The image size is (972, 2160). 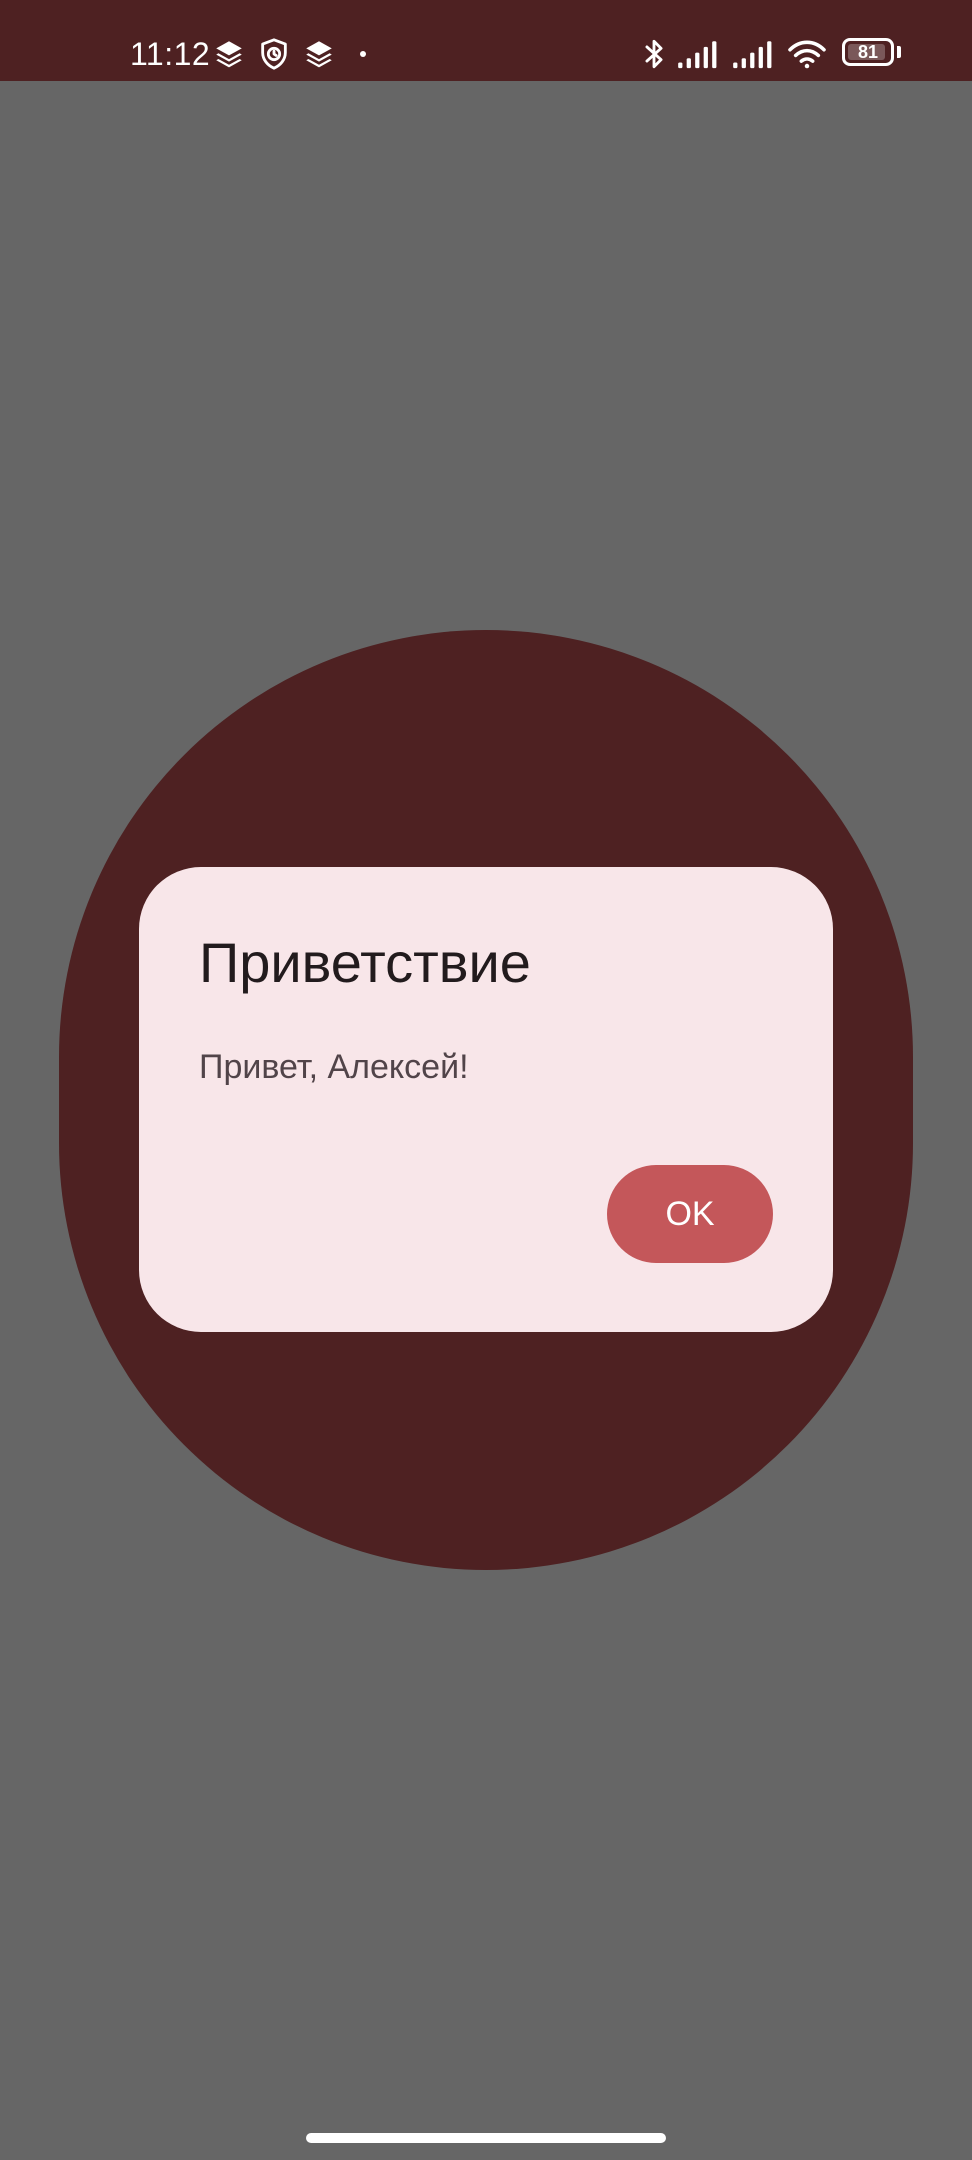 What do you see at coordinates (334, 1067) in the screenshot?
I see `dialog-message: Привет, Алексей!` at bounding box center [334, 1067].